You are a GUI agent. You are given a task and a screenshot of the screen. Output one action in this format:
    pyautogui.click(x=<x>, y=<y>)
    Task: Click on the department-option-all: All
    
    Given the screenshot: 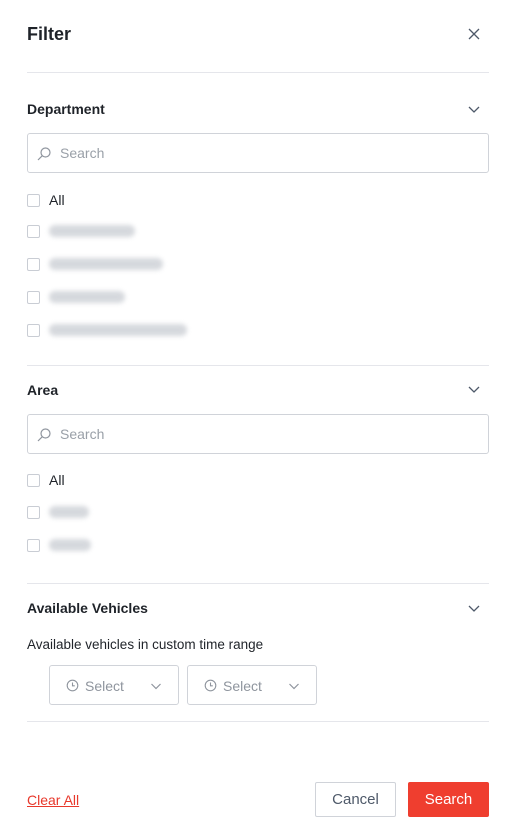 What is the action you would take?
    pyautogui.click(x=46, y=200)
    